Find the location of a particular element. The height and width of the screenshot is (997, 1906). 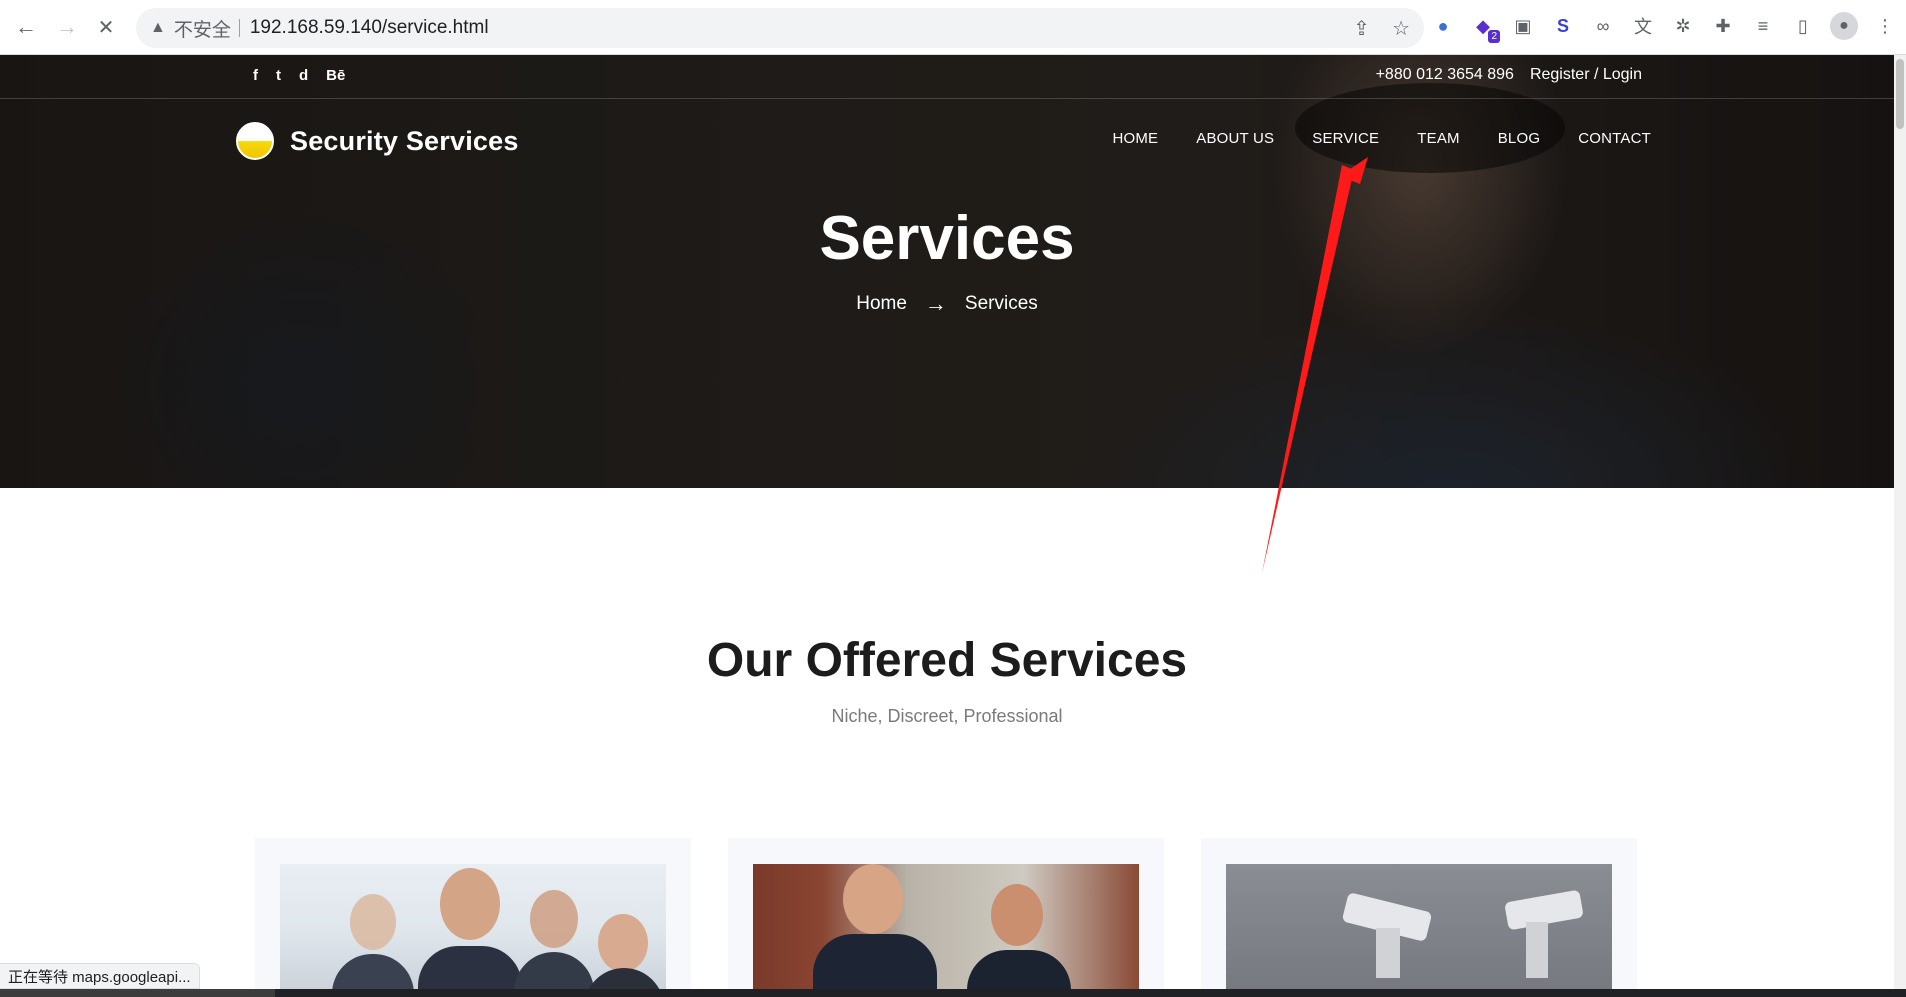

url-text: 192.168.59.140/service.html is located at coordinates (369, 28).